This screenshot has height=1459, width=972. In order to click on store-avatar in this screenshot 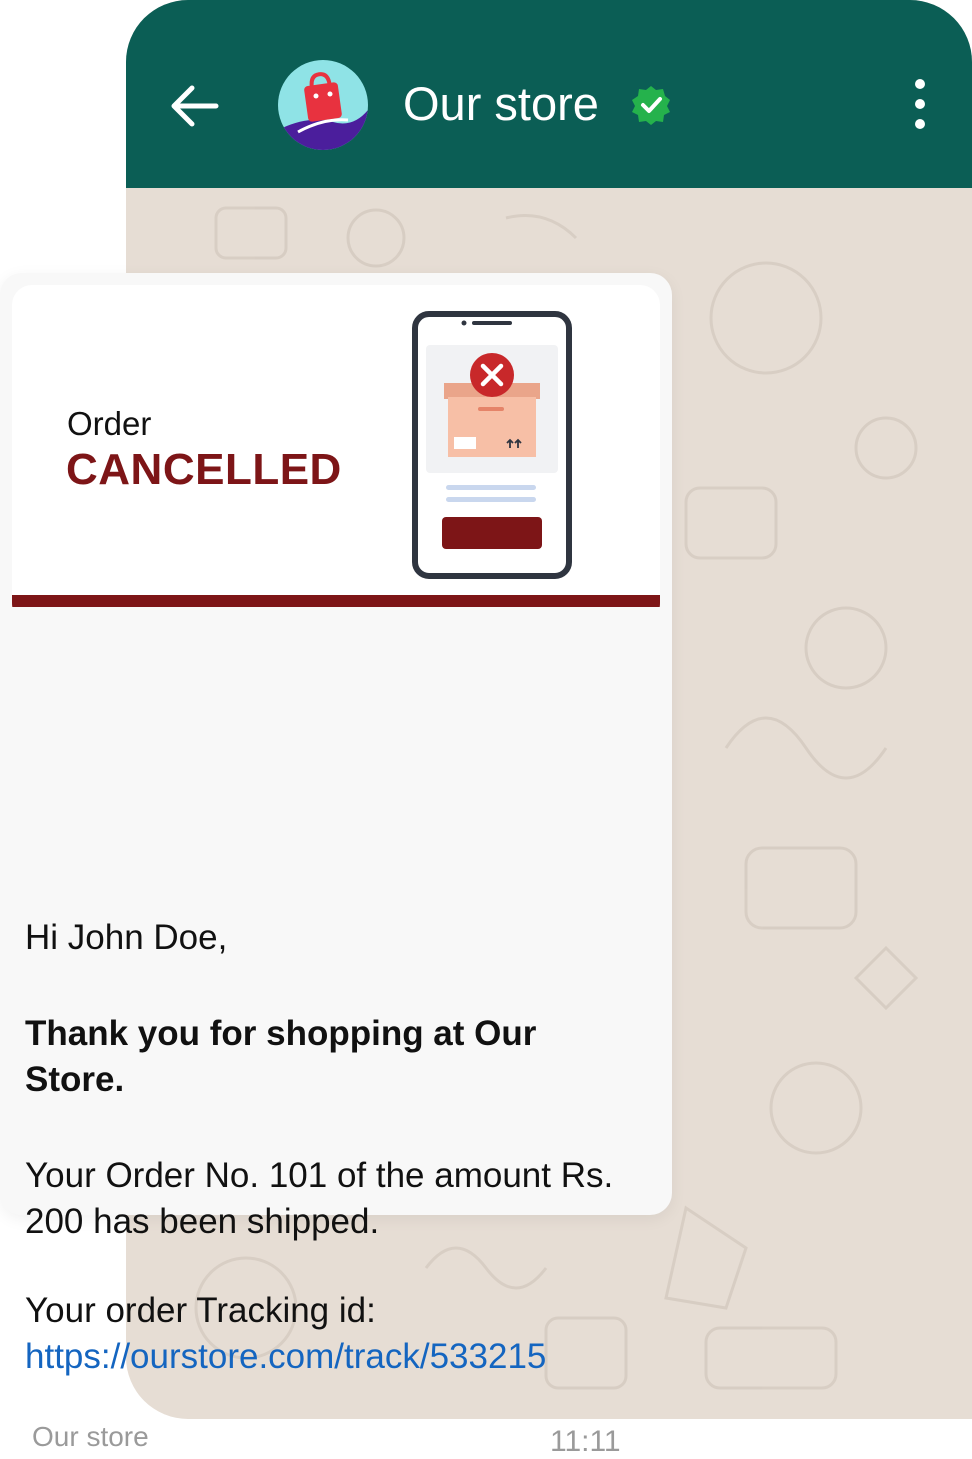, I will do `click(323, 105)`.